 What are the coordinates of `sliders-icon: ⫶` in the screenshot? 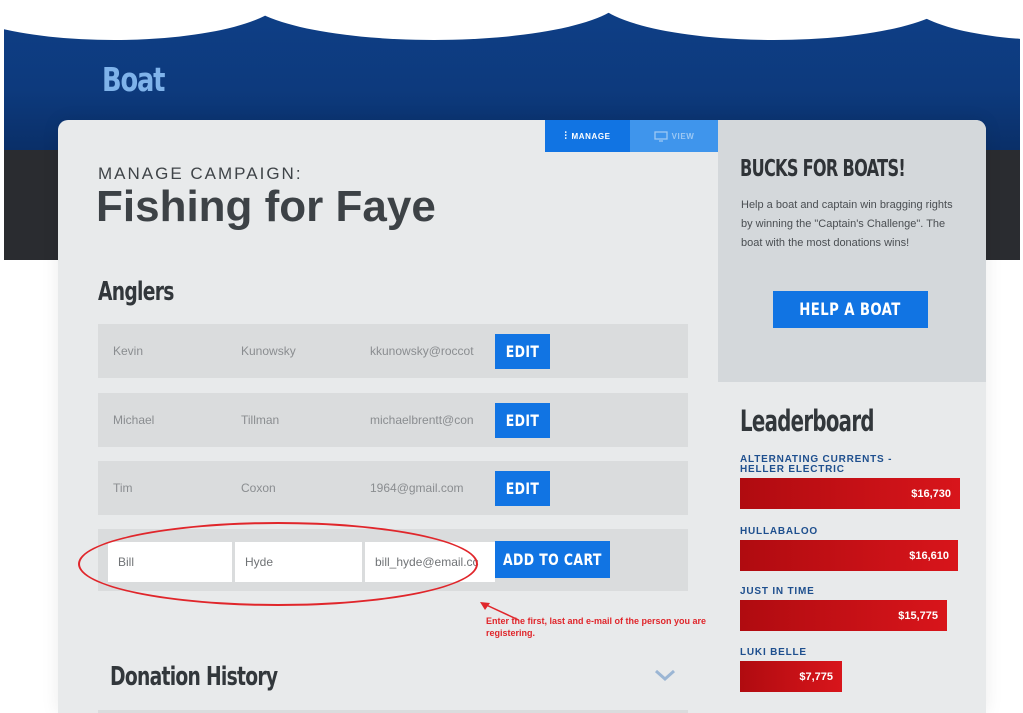 It's located at (566, 136).